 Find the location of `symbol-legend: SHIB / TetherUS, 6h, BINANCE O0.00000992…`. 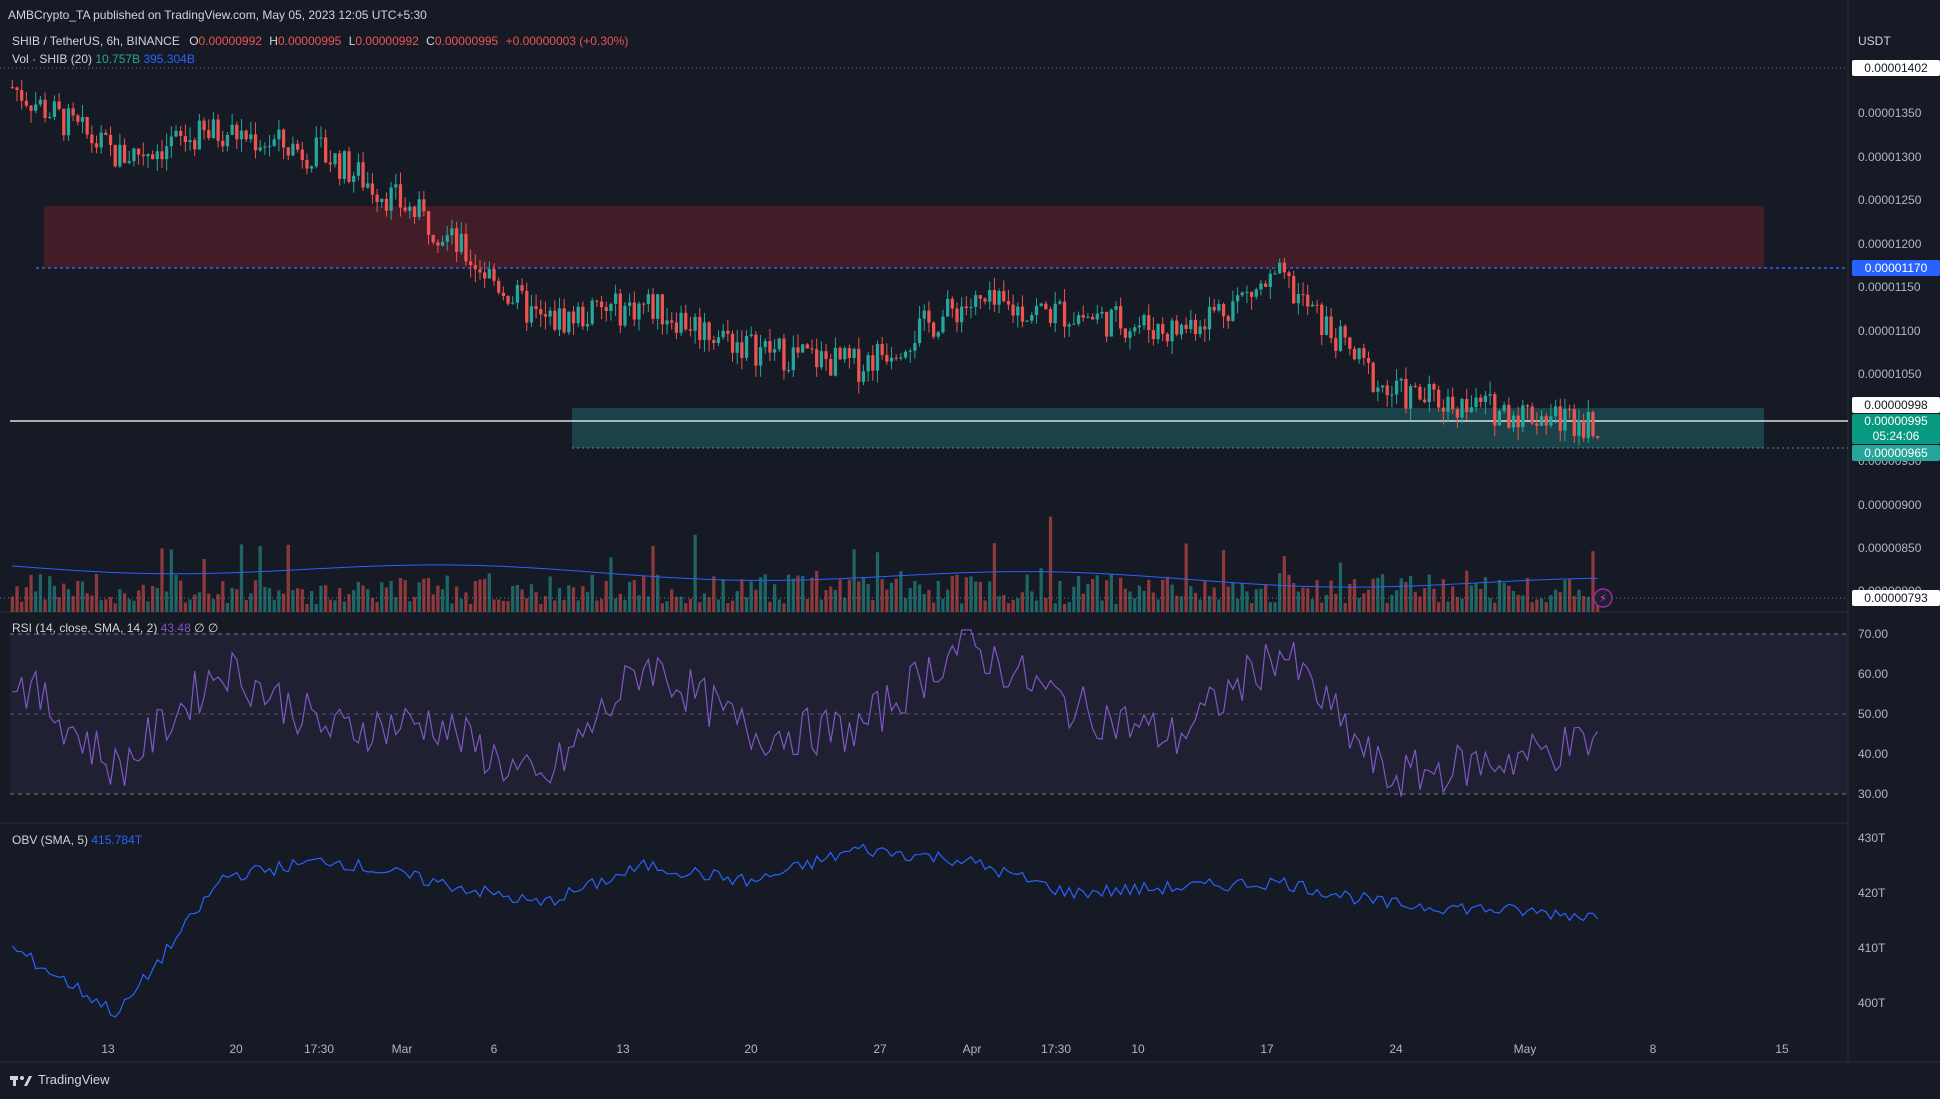

symbol-legend: SHIB / TetherUS, 6h, BINANCE O0.00000992… is located at coordinates (320, 41).